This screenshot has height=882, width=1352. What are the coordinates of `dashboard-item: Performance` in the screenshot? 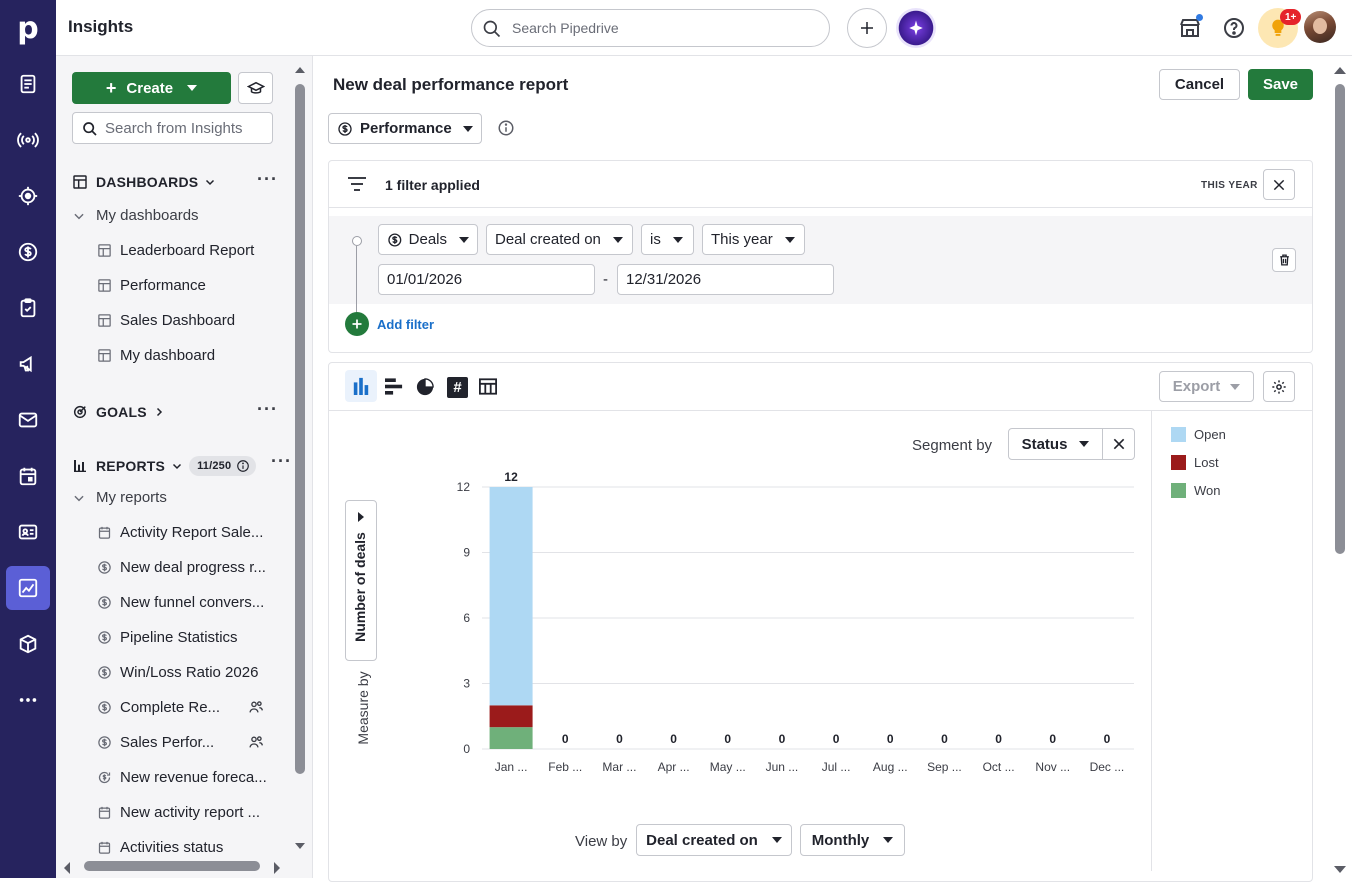 It's located at (151, 285).